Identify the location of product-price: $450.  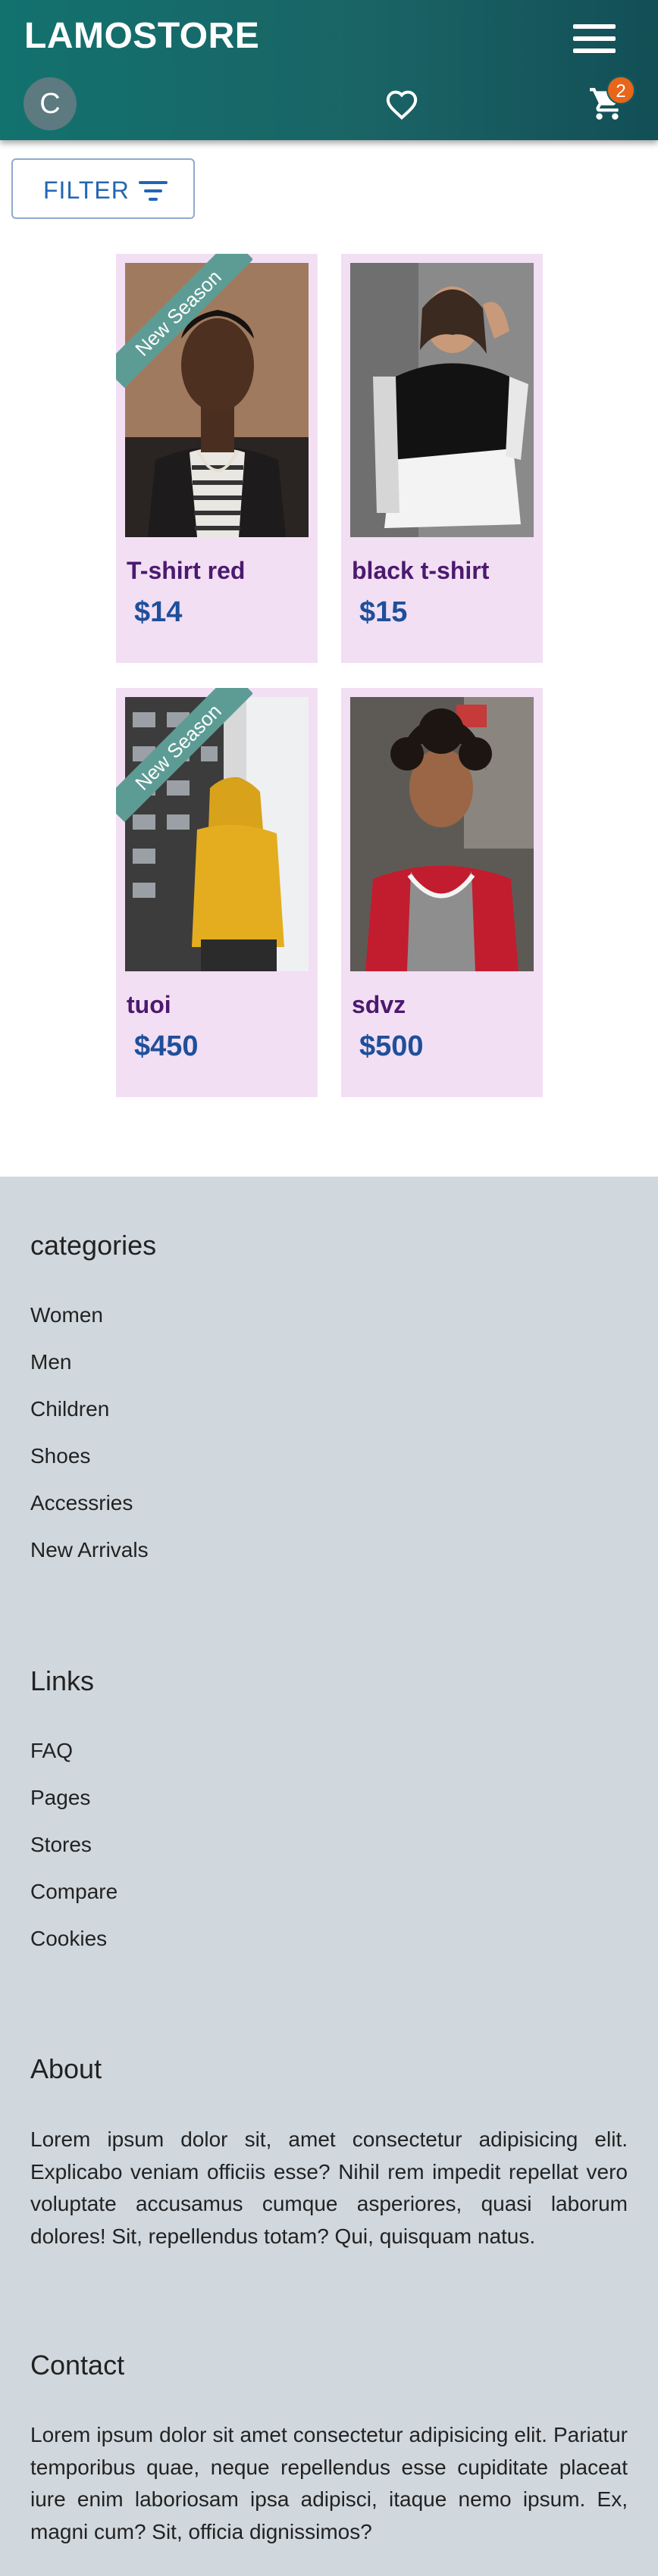
(166, 1046).